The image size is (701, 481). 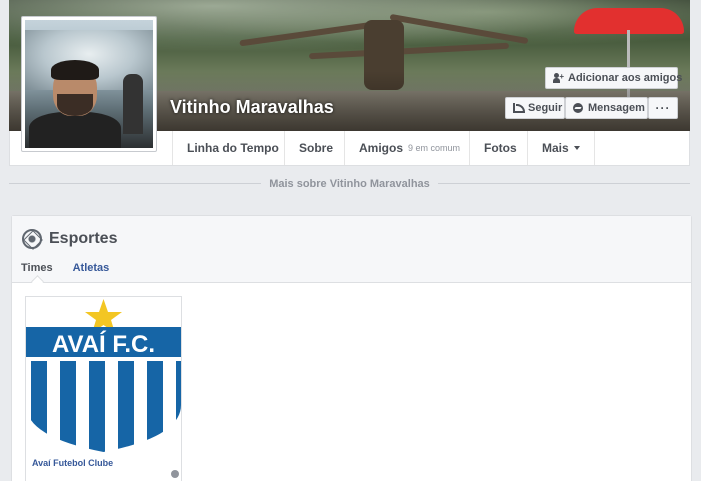 What do you see at coordinates (175, 474) in the screenshot?
I see `globe-icon` at bounding box center [175, 474].